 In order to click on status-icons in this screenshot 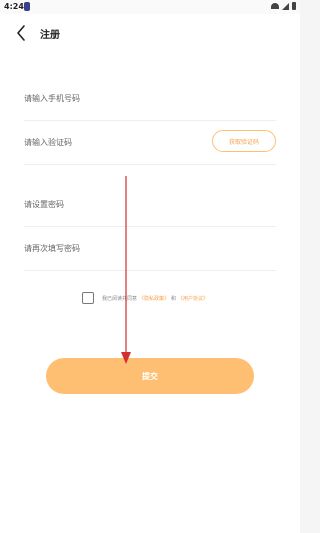, I will do `click(283, 6)`.